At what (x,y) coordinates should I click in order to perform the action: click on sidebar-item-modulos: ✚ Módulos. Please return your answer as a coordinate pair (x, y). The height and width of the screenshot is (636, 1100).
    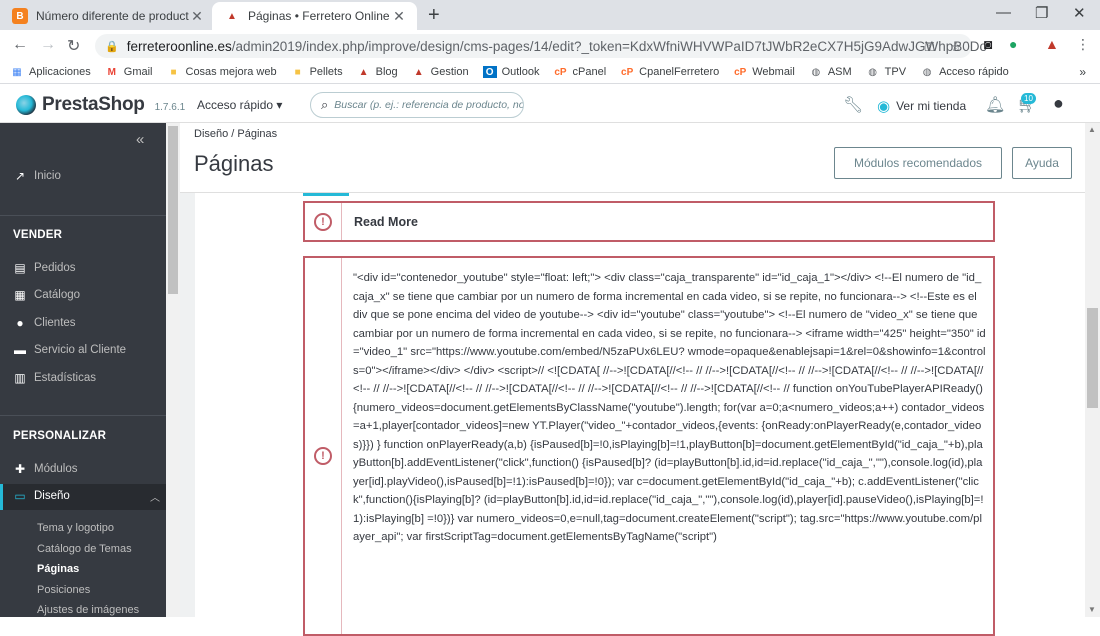
    Looking at the image, I should click on (45, 469).